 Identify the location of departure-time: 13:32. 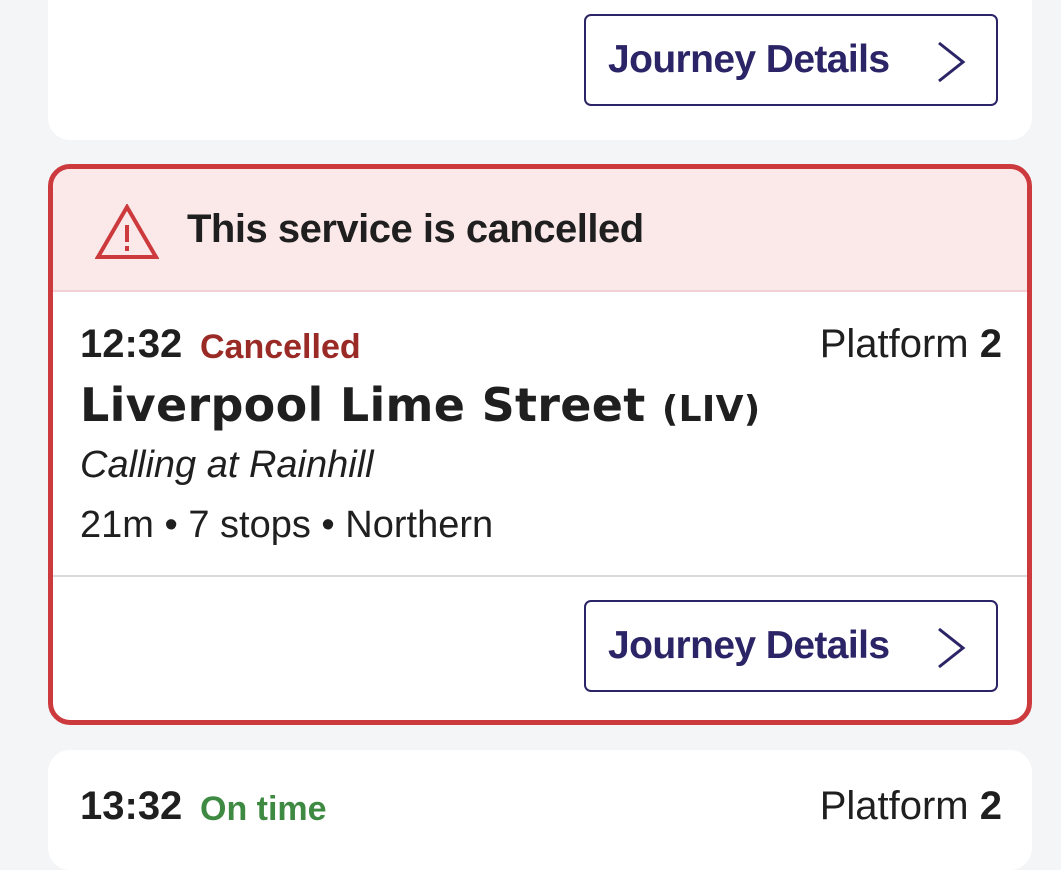
(131, 806).